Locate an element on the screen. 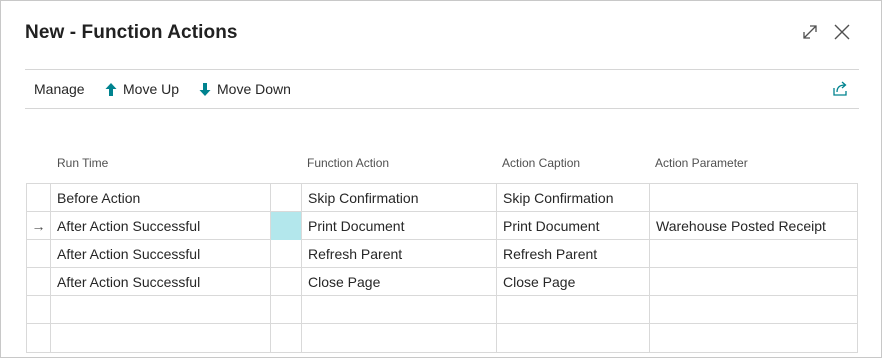 The width and height of the screenshot is (882, 358). function-action-cell: Skip Confirmation is located at coordinates (399, 198).